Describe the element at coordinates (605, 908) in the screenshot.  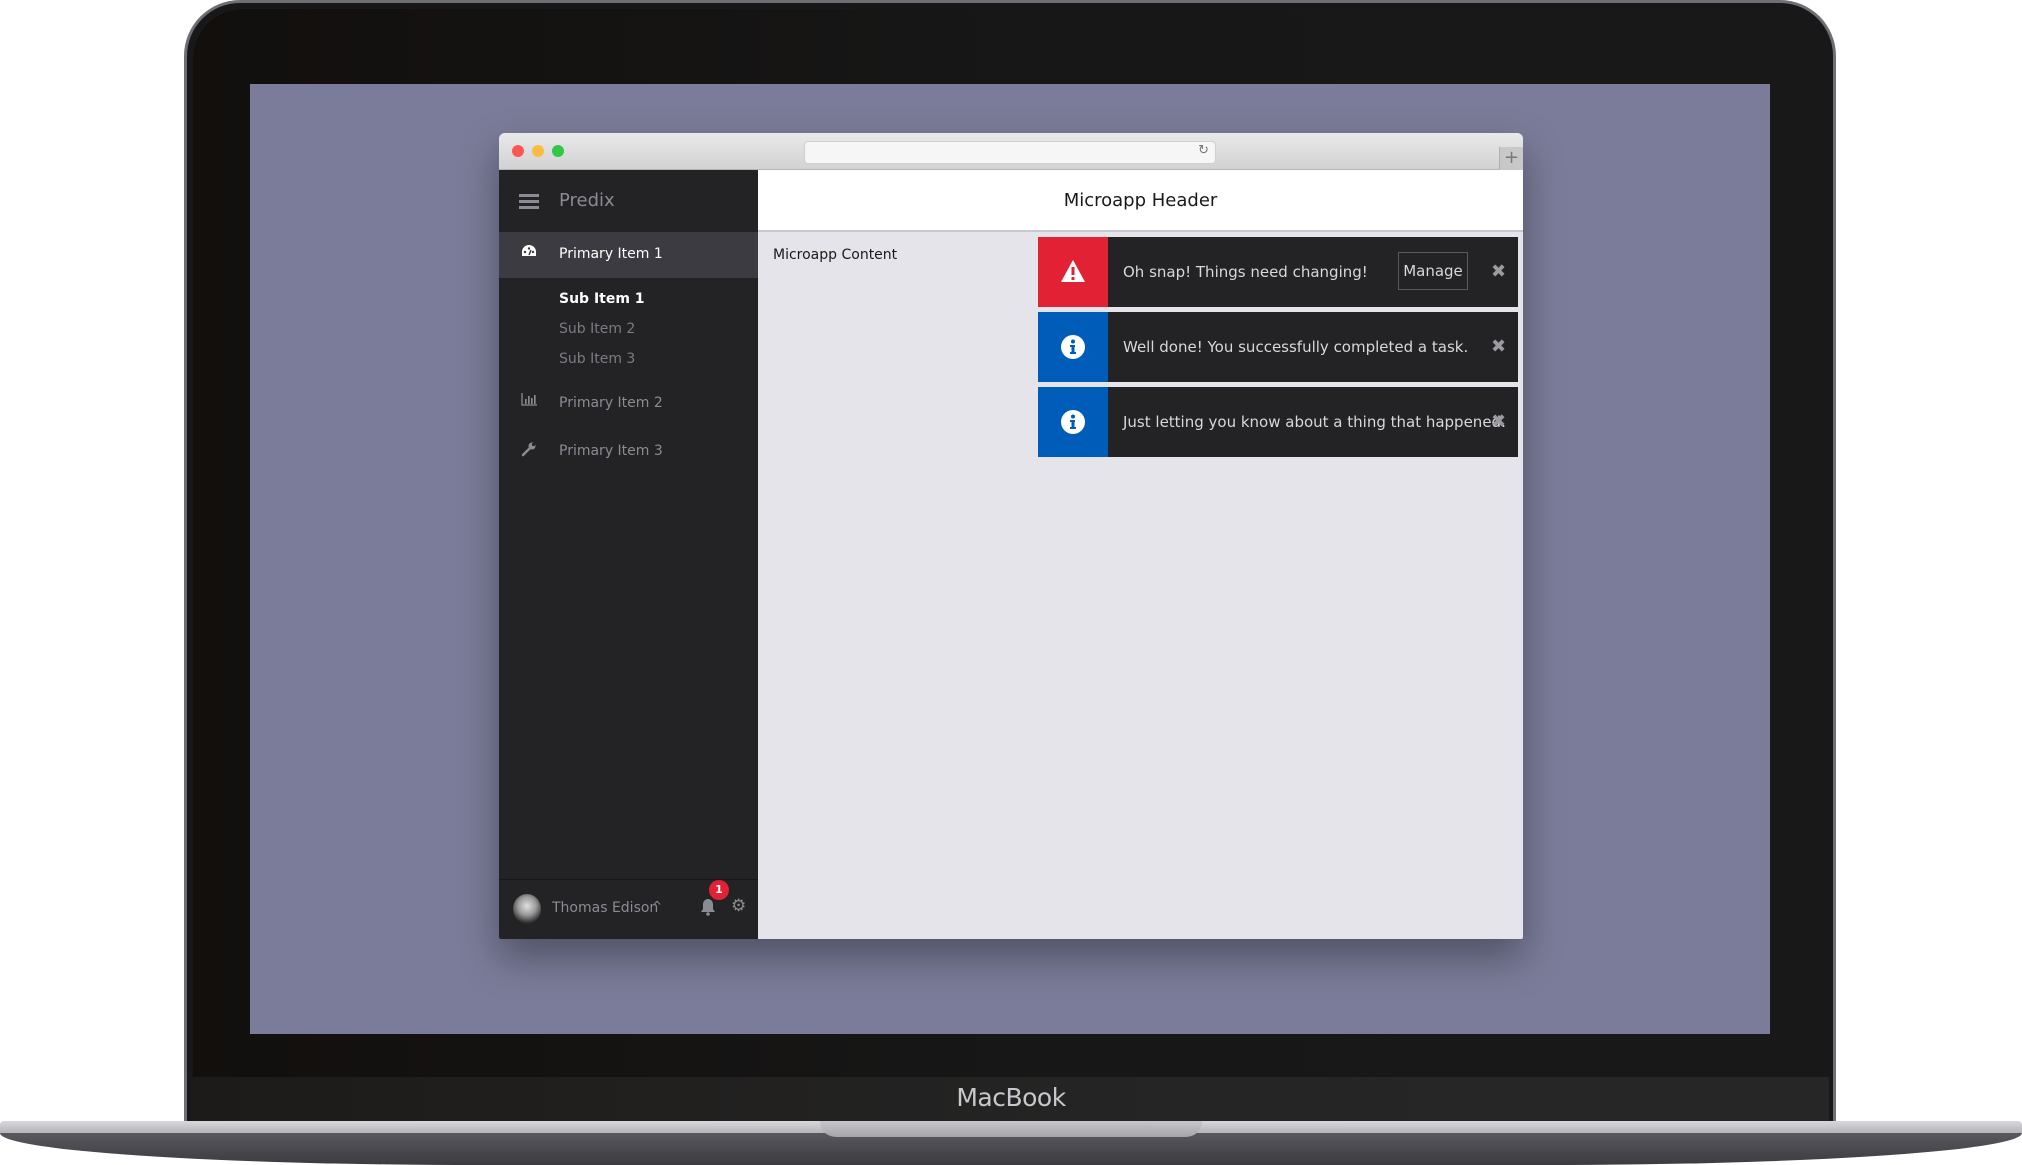
I see `user-name: Thomas Edison` at that location.